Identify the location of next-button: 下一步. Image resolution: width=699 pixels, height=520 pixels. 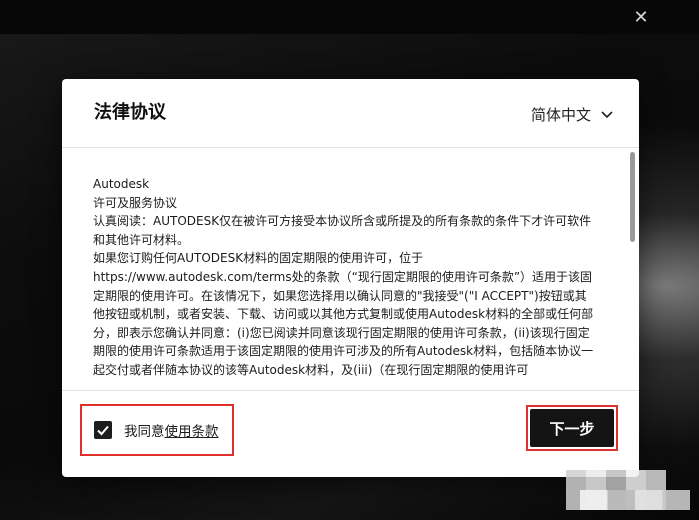
(572, 428).